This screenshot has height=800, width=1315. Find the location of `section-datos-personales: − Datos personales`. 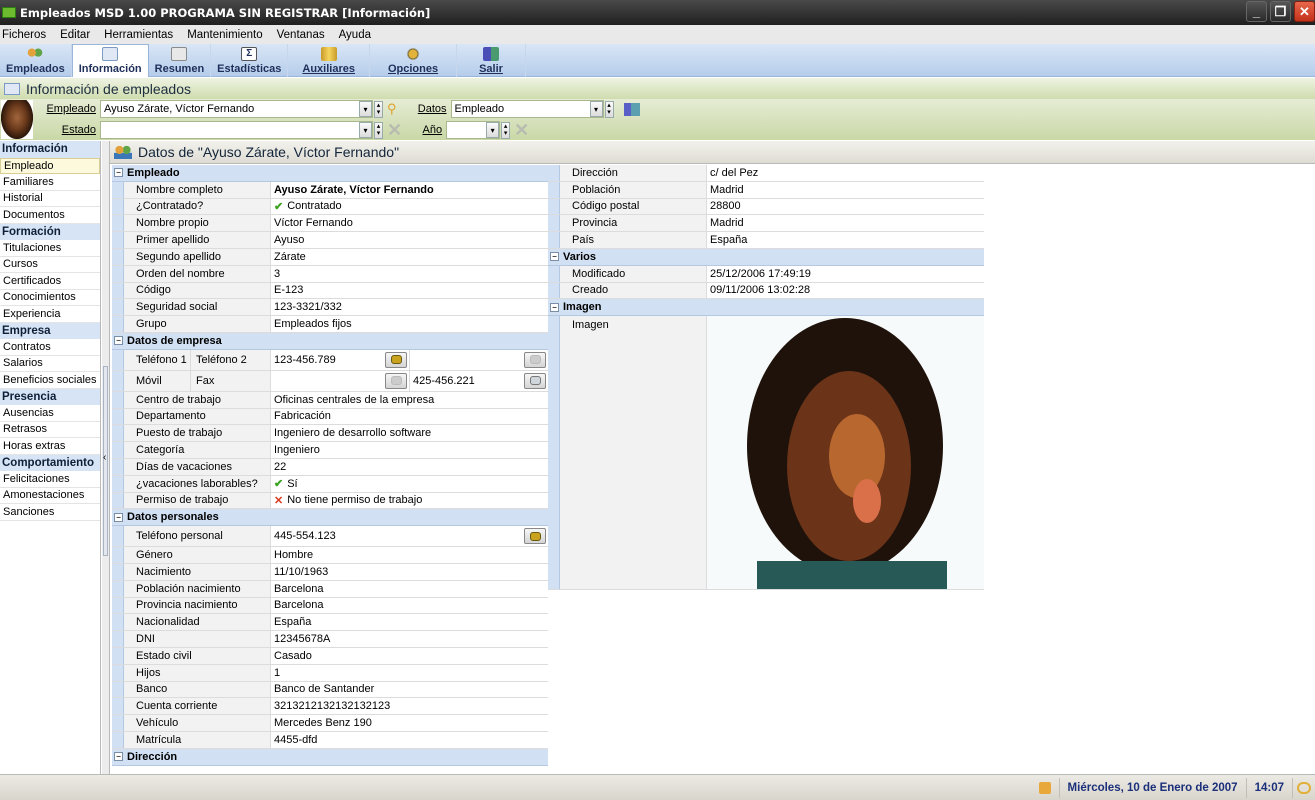

section-datos-personales: − Datos personales is located at coordinates (330, 518).